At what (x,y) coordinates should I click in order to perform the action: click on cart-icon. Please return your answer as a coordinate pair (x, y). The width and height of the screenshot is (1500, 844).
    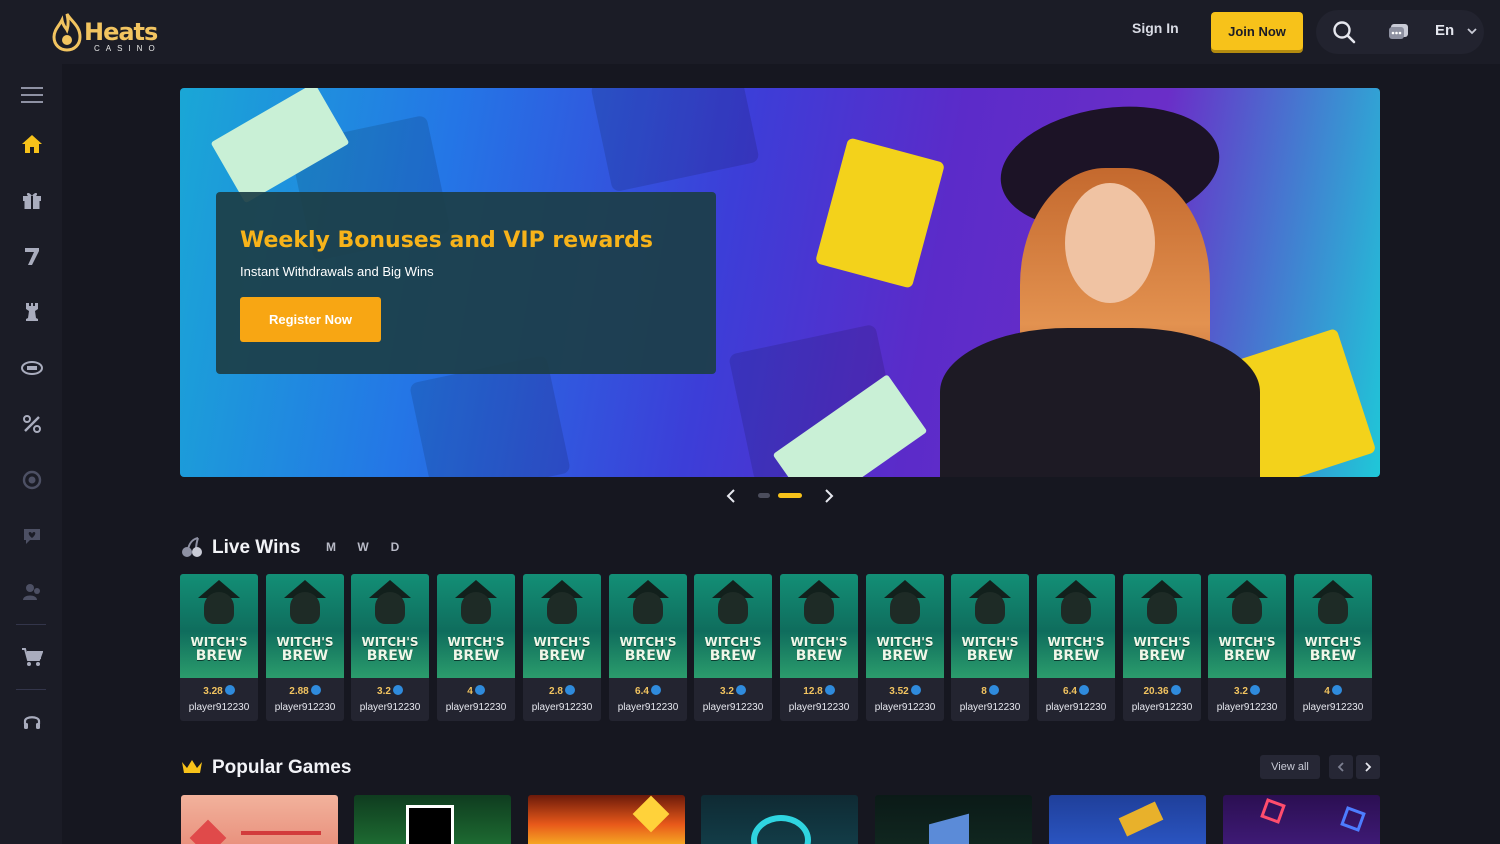
    Looking at the image, I should click on (32, 657).